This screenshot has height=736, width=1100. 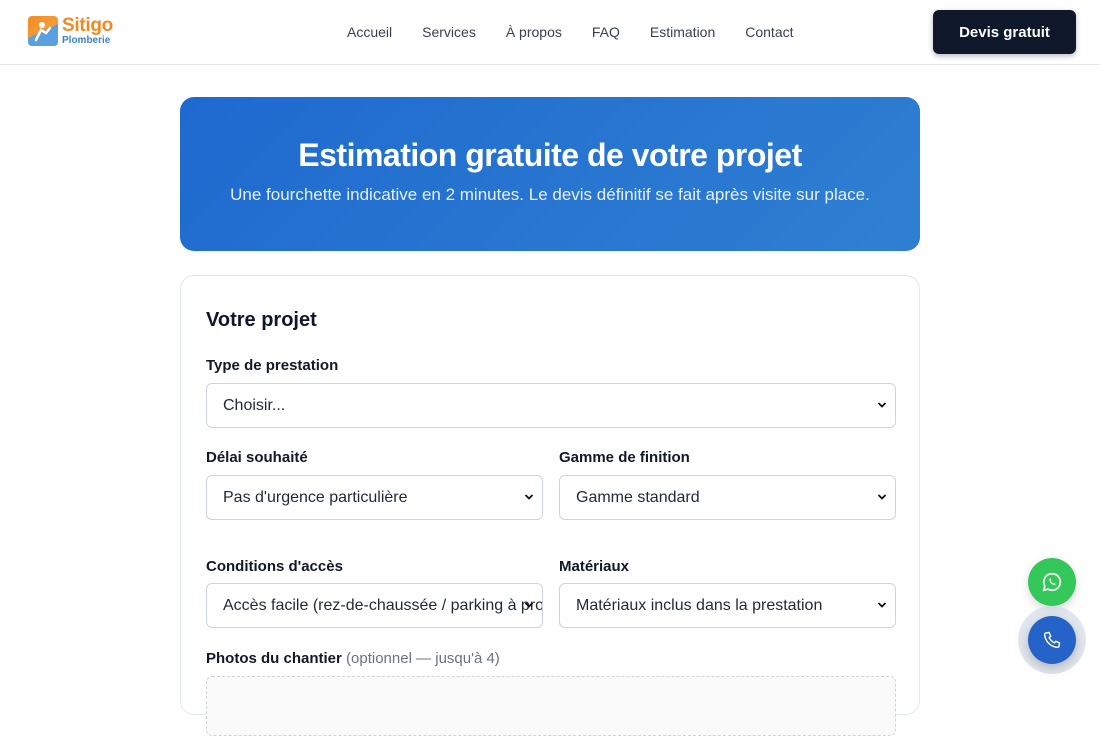 What do you see at coordinates (699, 605) in the screenshot?
I see `materiaux-value: Matériaux inclus dans la prestation` at bounding box center [699, 605].